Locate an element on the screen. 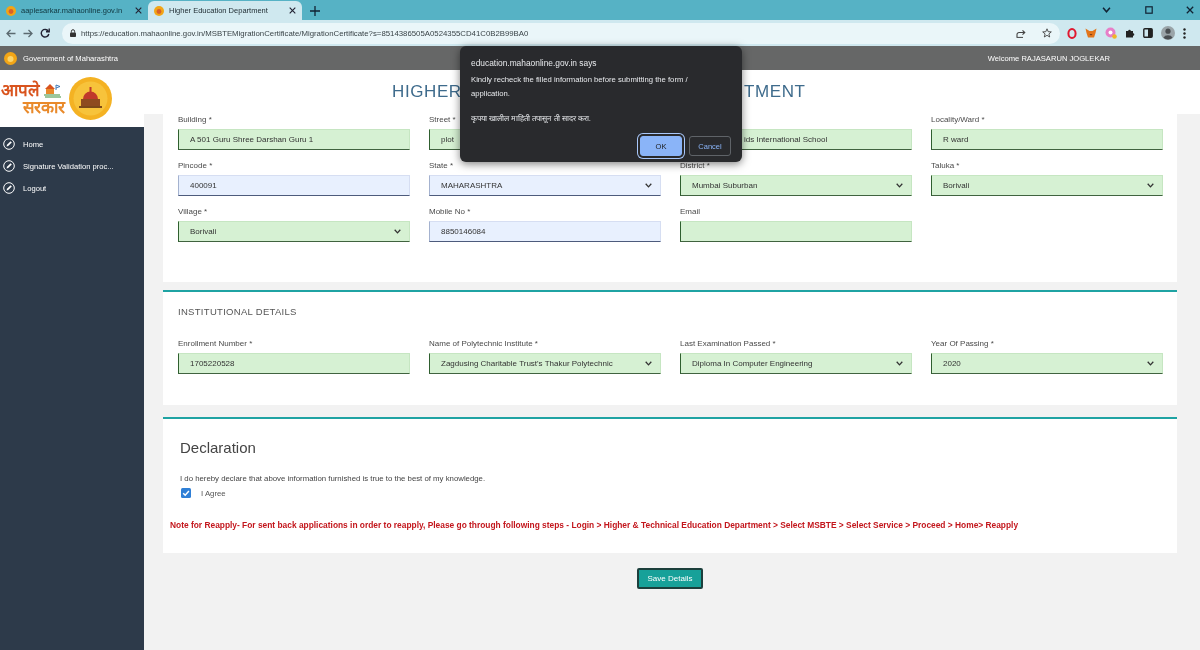 The width and height of the screenshot is (1200, 650). field-label: Email is located at coordinates (690, 212).